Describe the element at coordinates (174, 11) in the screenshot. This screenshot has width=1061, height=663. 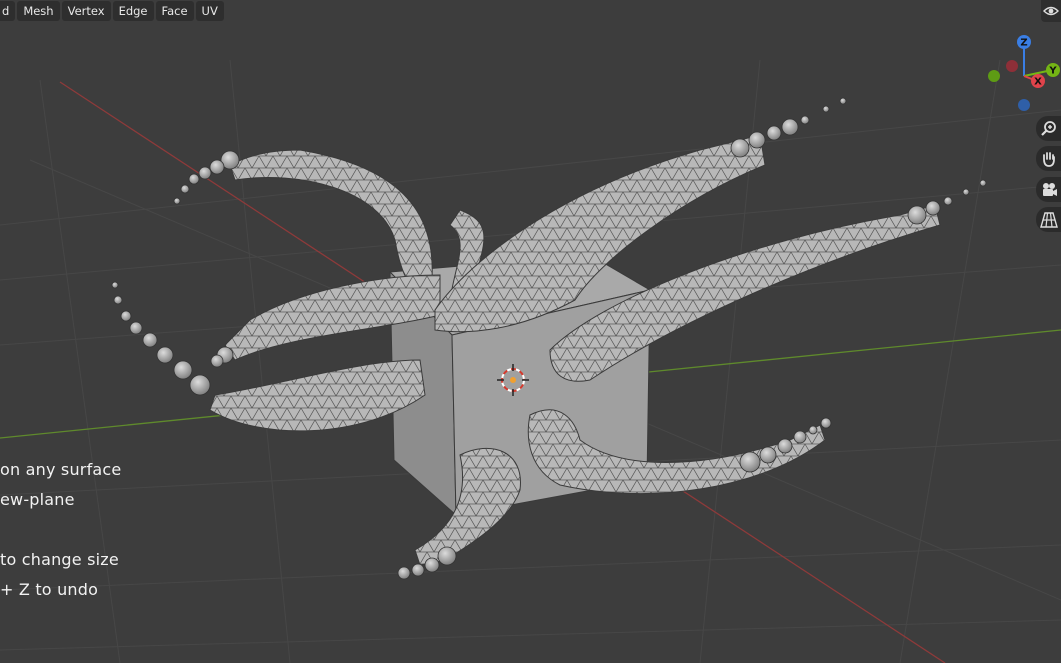
I see `menu-face: Face` at that location.